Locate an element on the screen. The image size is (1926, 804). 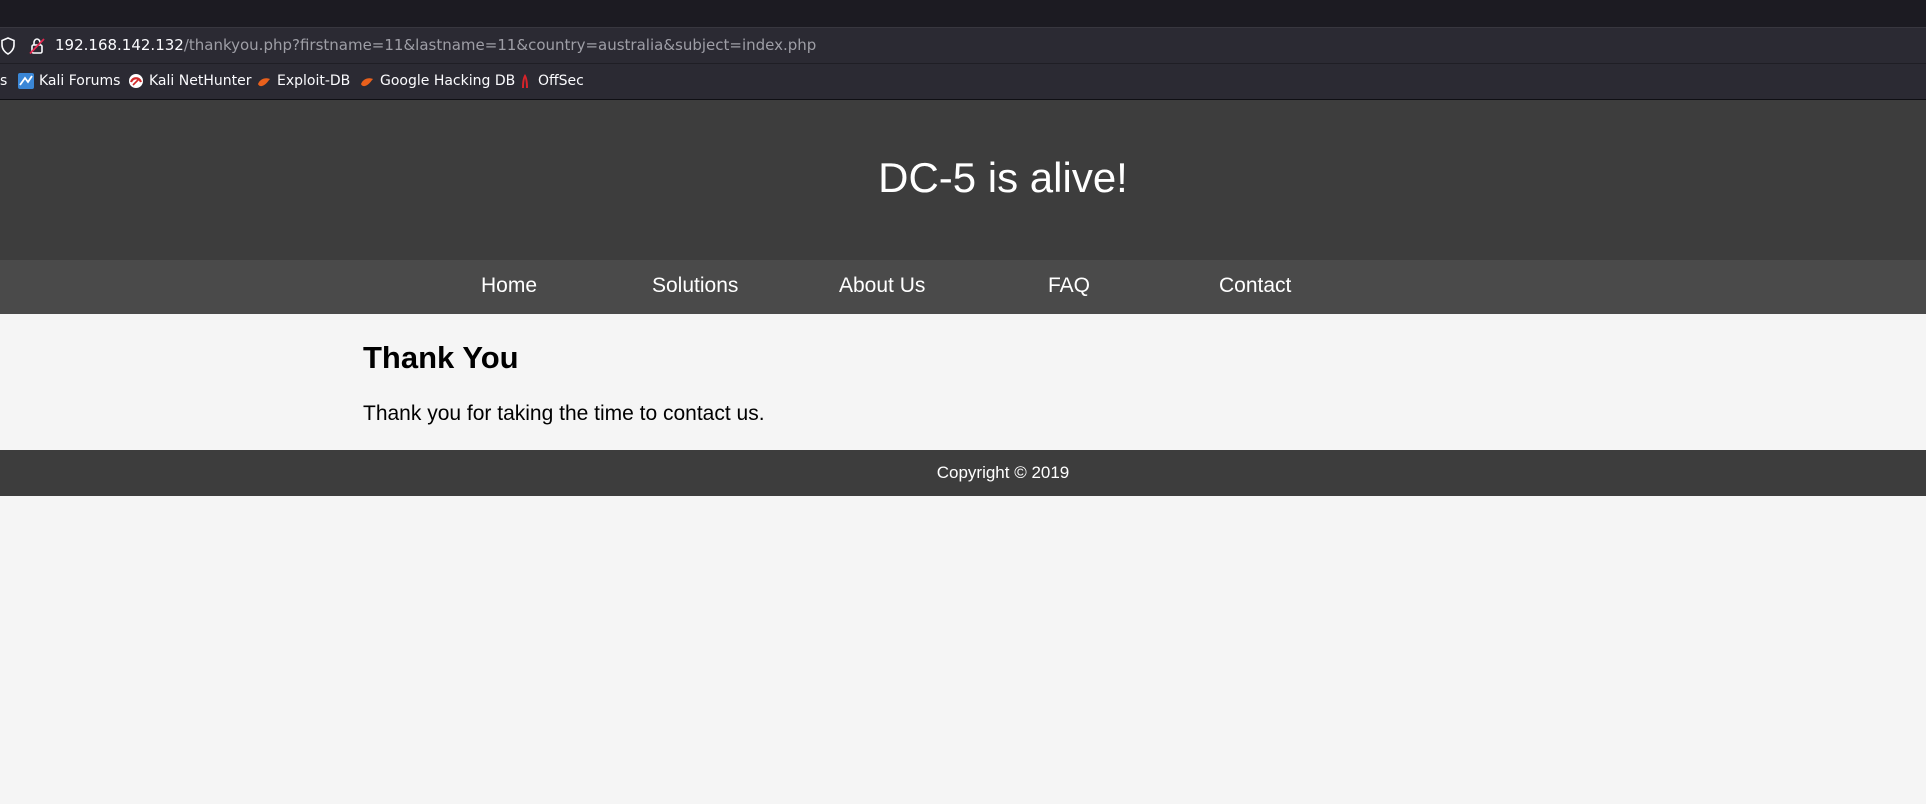
nav-contact: Contact is located at coordinates (1255, 286).